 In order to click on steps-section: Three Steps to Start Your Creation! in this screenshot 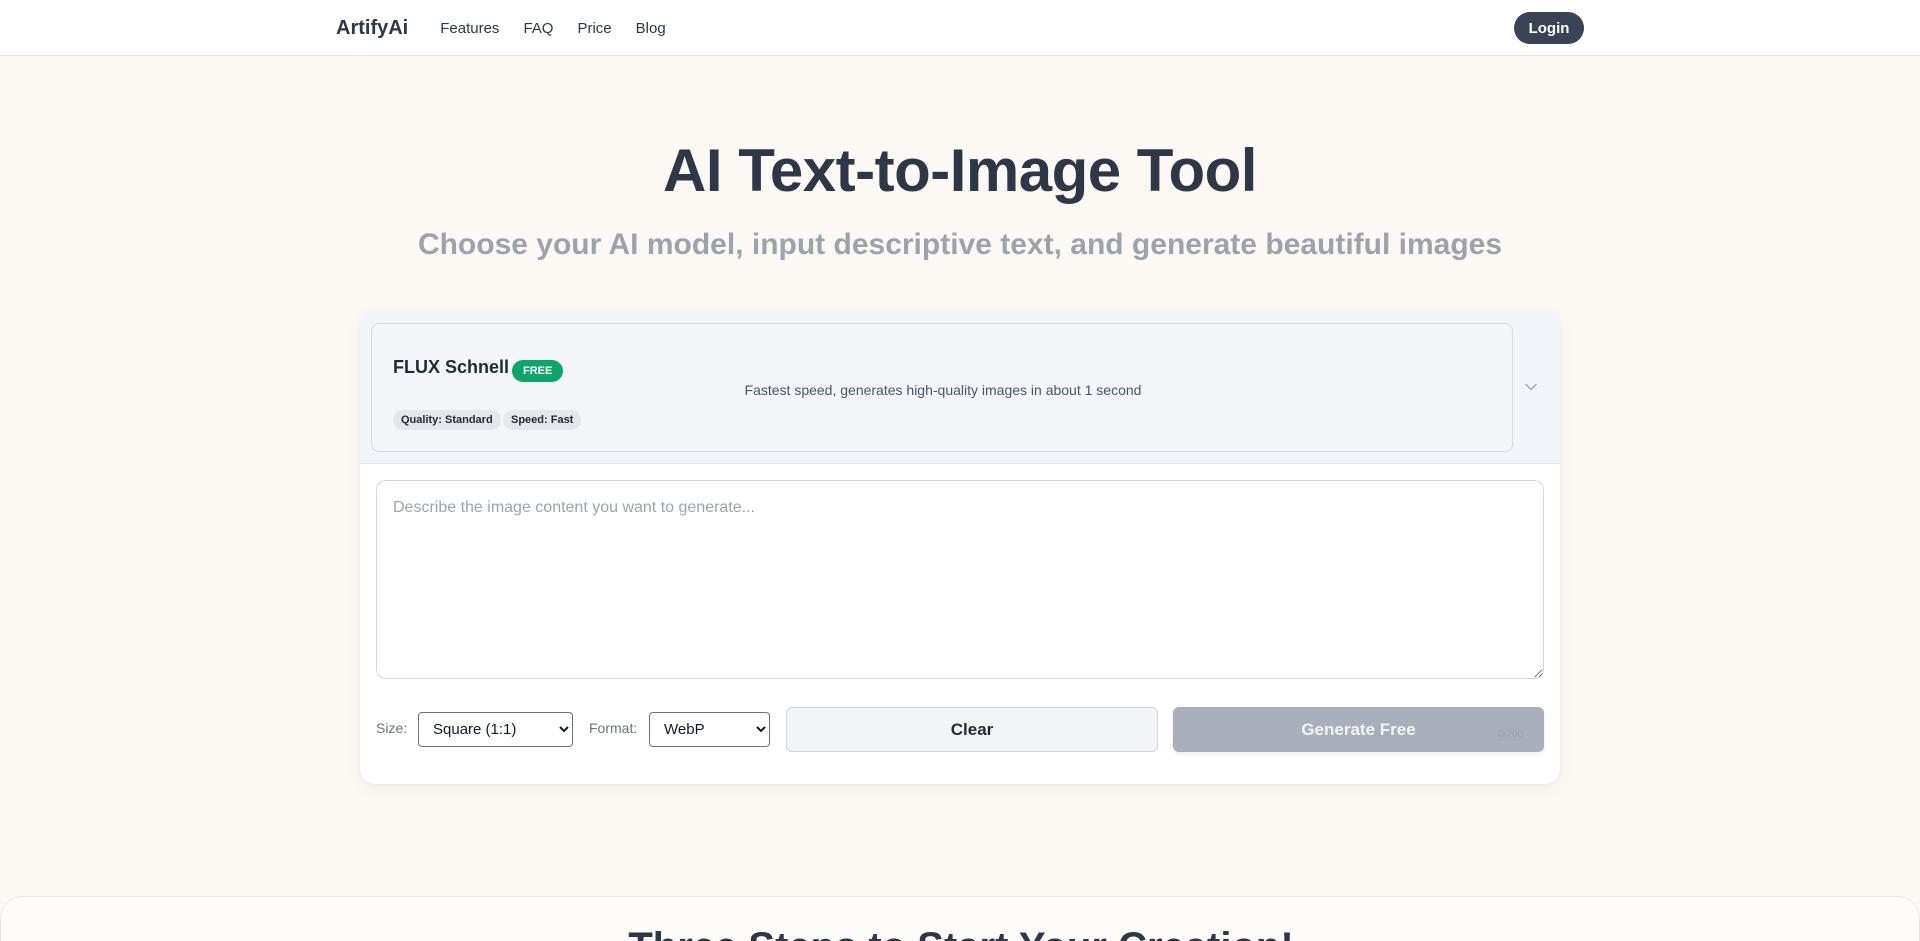, I will do `click(960, 918)`.